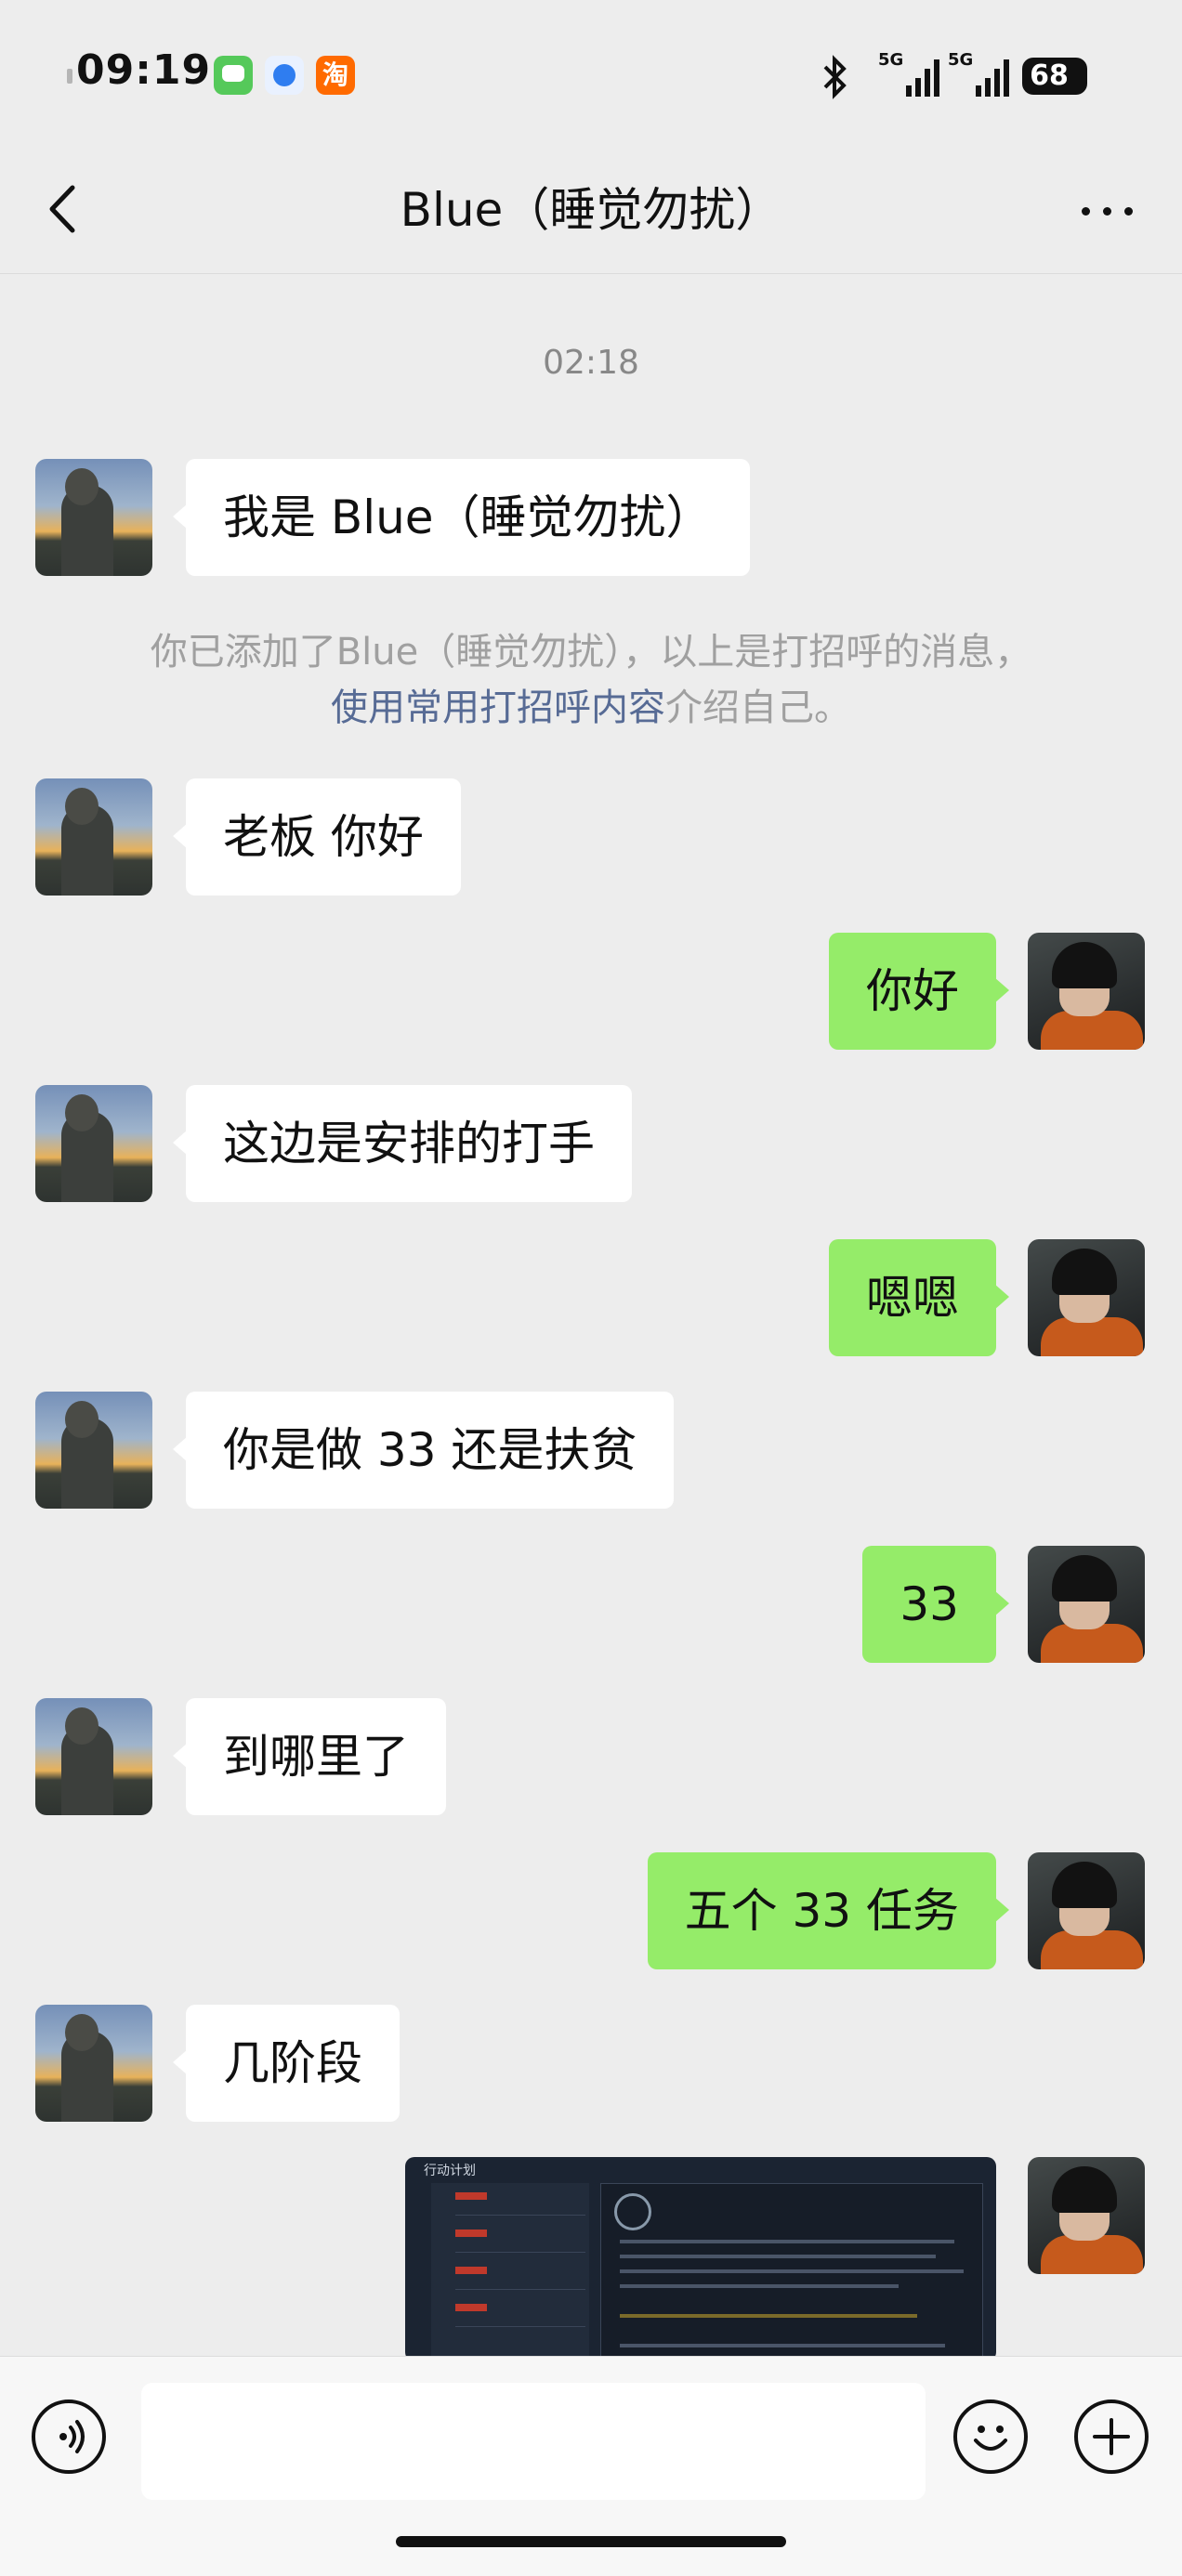  What do you see at coordinates (423, 1451) in the screenshot?
I see `message-bubble: 你是做 33 还是扶贫` at bounding box center [423, 1451].